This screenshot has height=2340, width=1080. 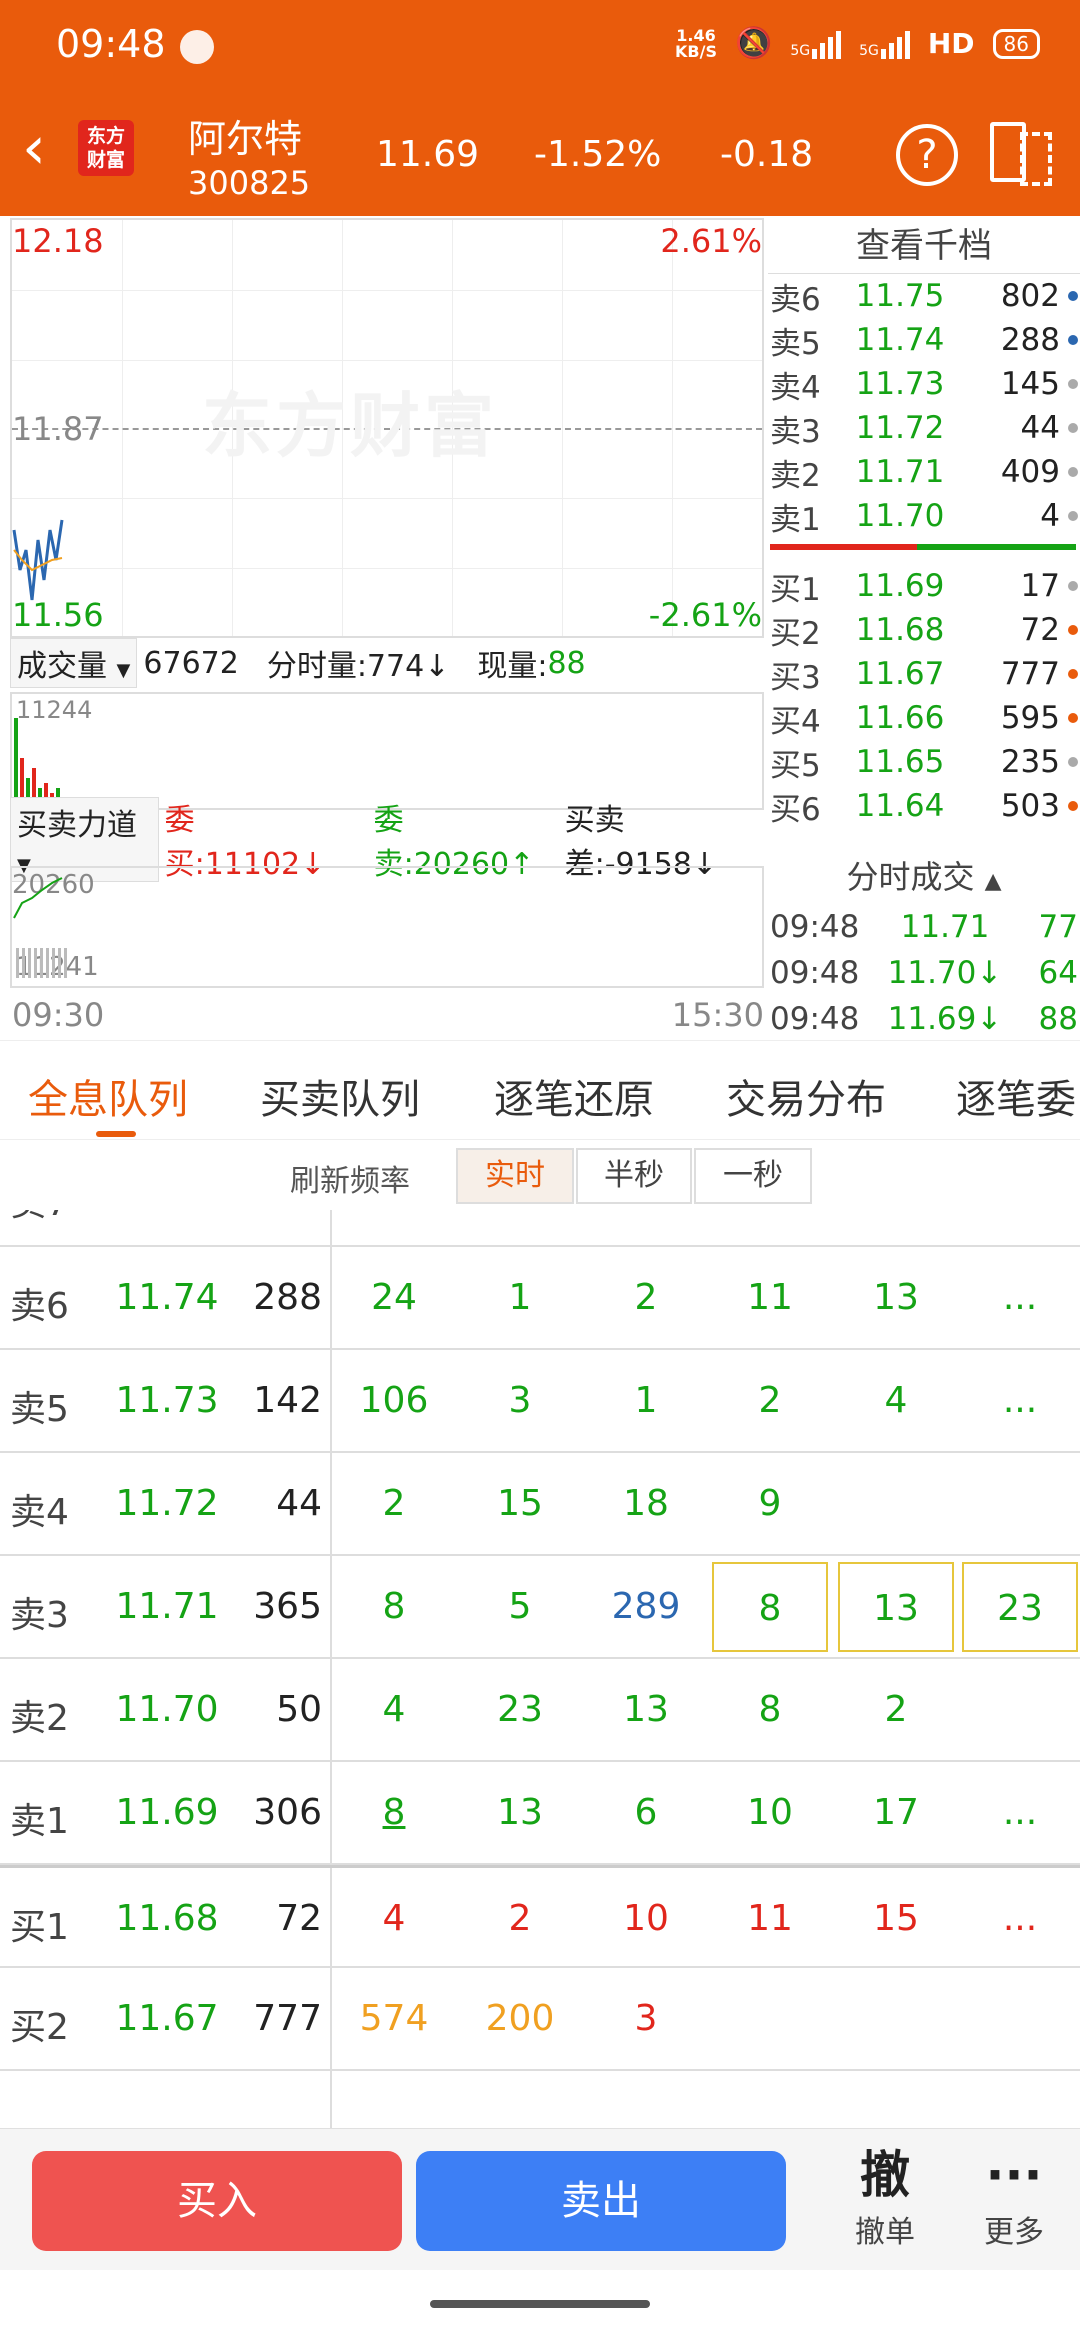 I want to click on flow-selector-label: 买卖力道, so click(x=77, y=825).